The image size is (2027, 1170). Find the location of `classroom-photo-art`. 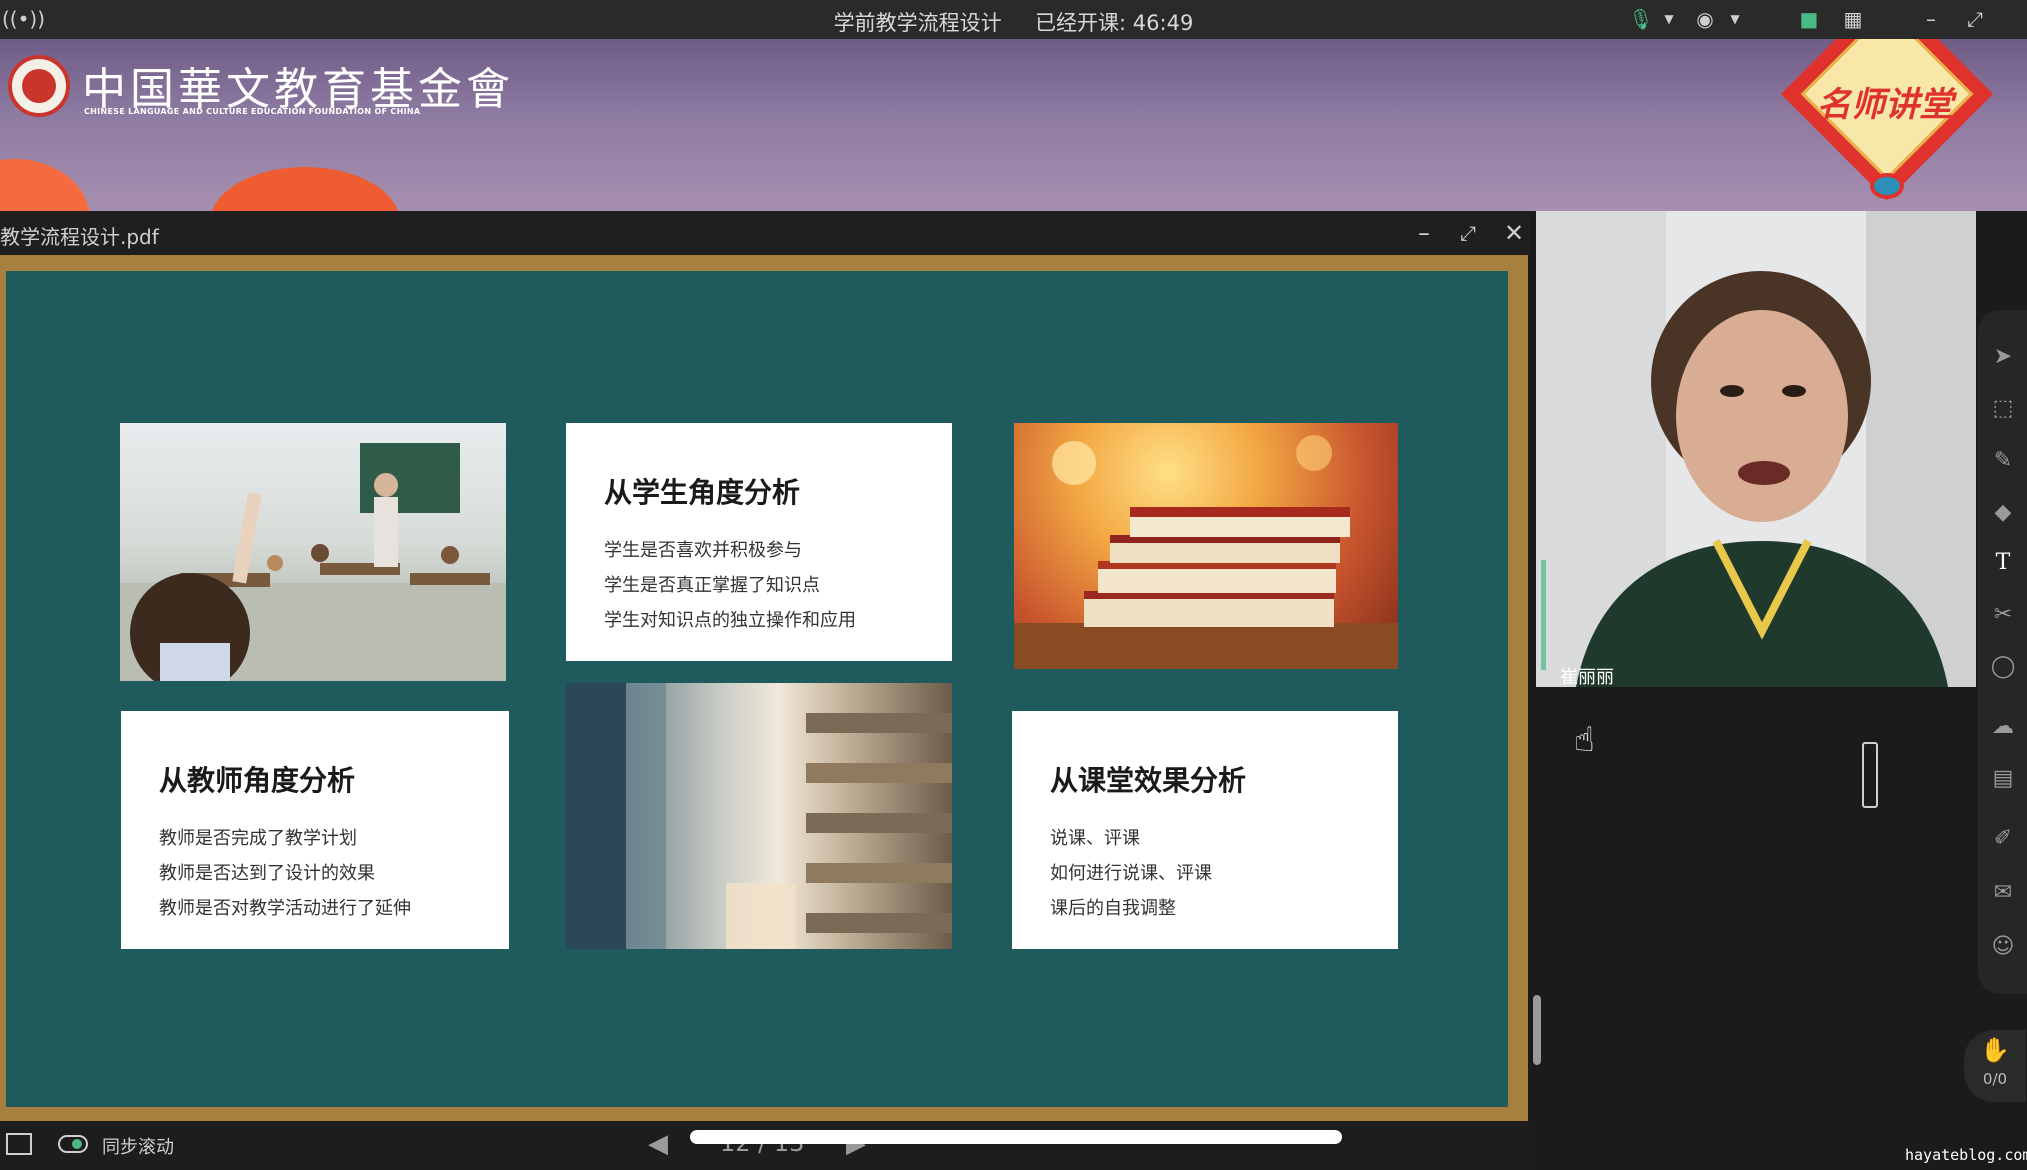

classroom-photo-art is located at coordinates (313, 562).